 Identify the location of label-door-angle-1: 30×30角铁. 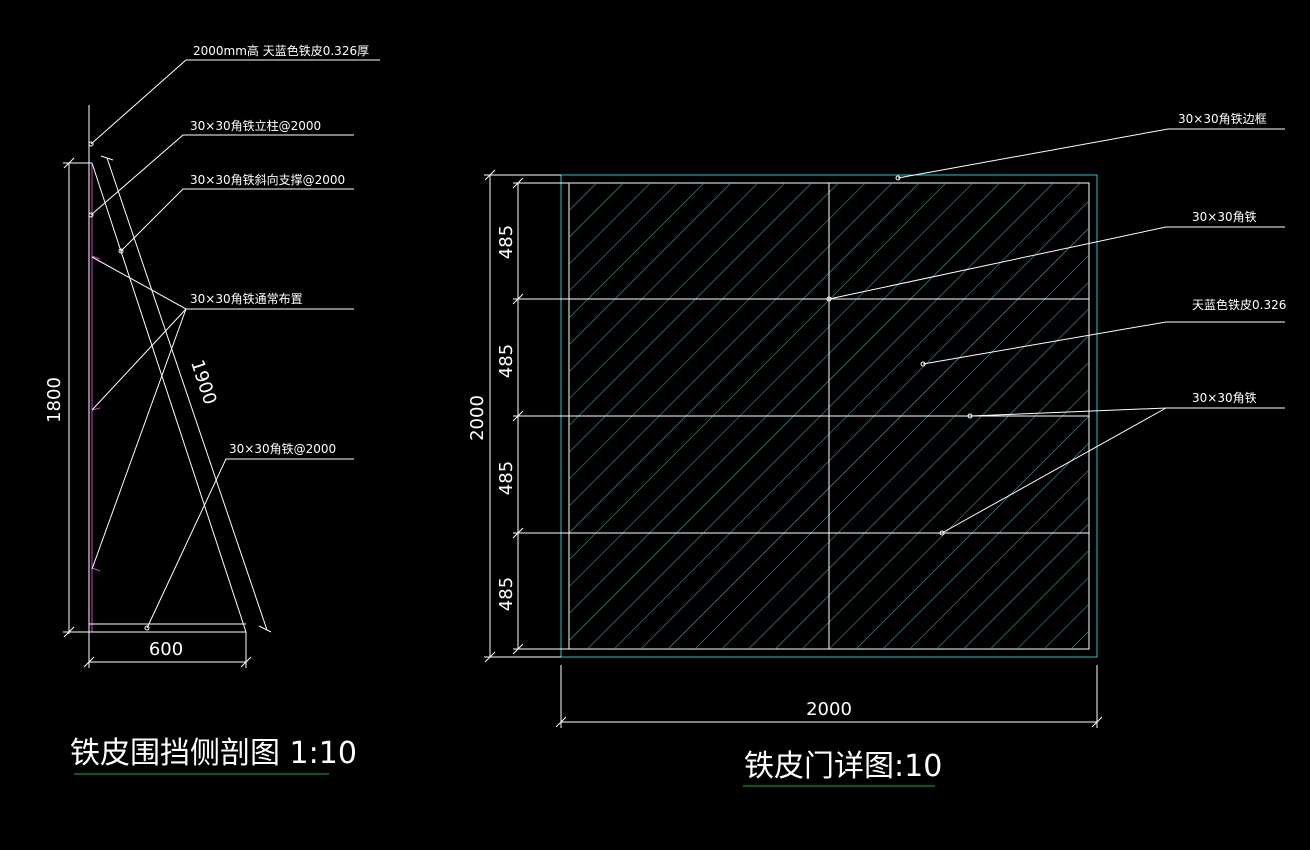
(1224, 217).